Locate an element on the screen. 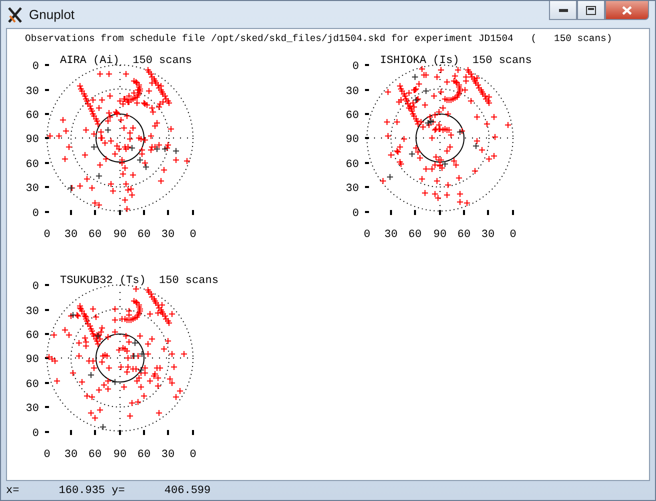 The width and height of the screenshot is (656, 501). cursor-coordinates: x= 160.935 y= 406.599 is located at coordinates (108, 491).